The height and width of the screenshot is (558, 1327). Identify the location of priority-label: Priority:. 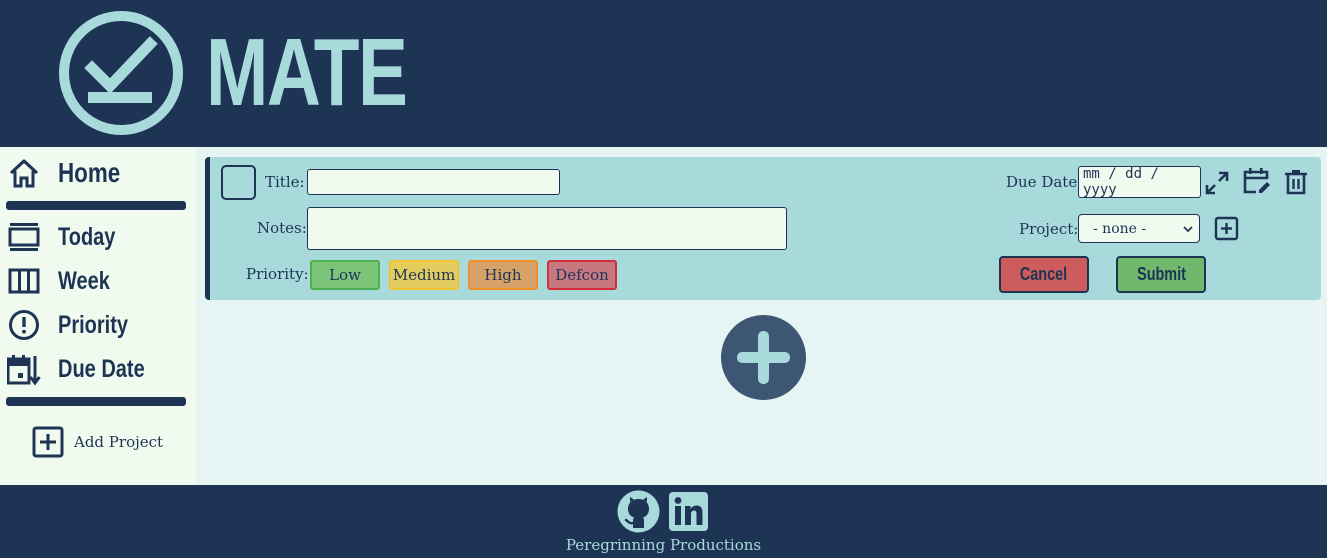
(277, 274).